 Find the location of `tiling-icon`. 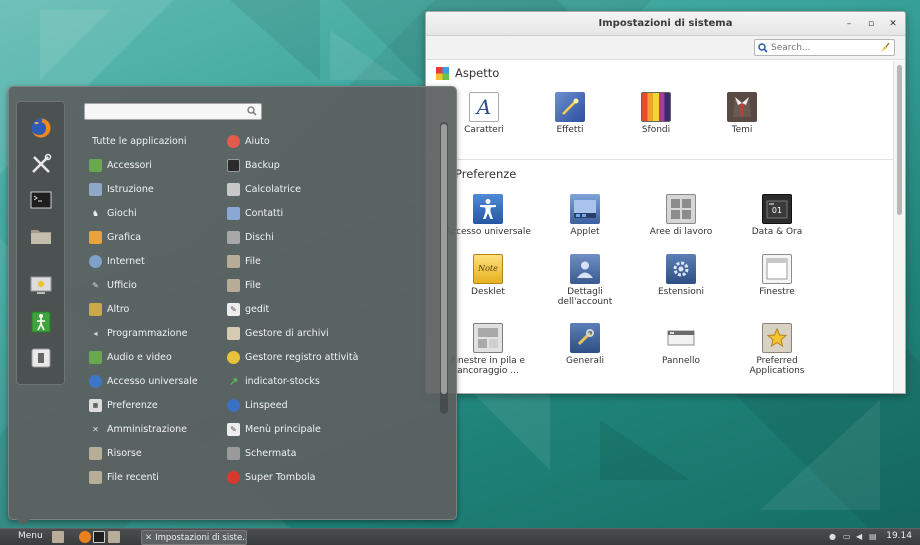

tiling-icon is located at coordinates (488, 338).